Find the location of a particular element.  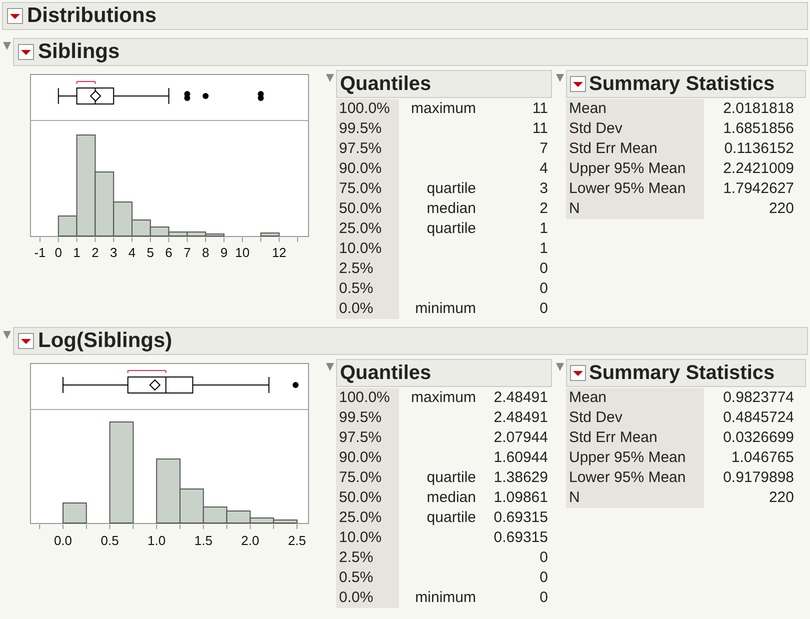

percent-cell: 100.0% is located at coordinates (367, 109).